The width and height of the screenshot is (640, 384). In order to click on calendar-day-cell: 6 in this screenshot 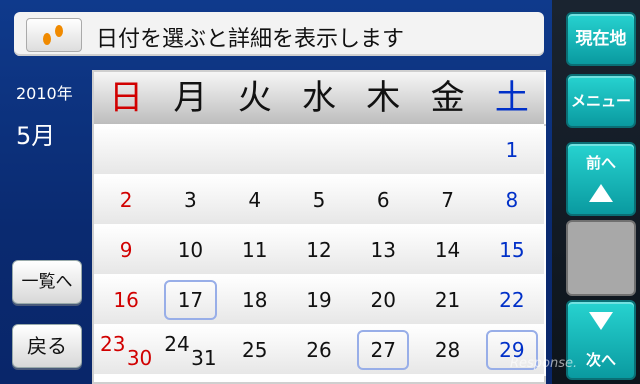, I will do `click(384, 201)`.